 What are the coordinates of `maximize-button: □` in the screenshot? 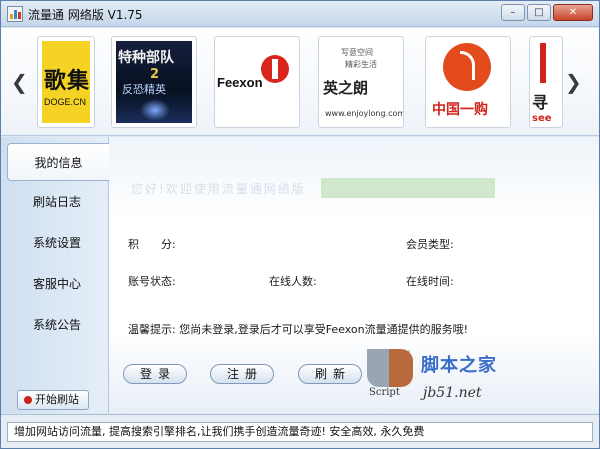 It's located at (539, 12).